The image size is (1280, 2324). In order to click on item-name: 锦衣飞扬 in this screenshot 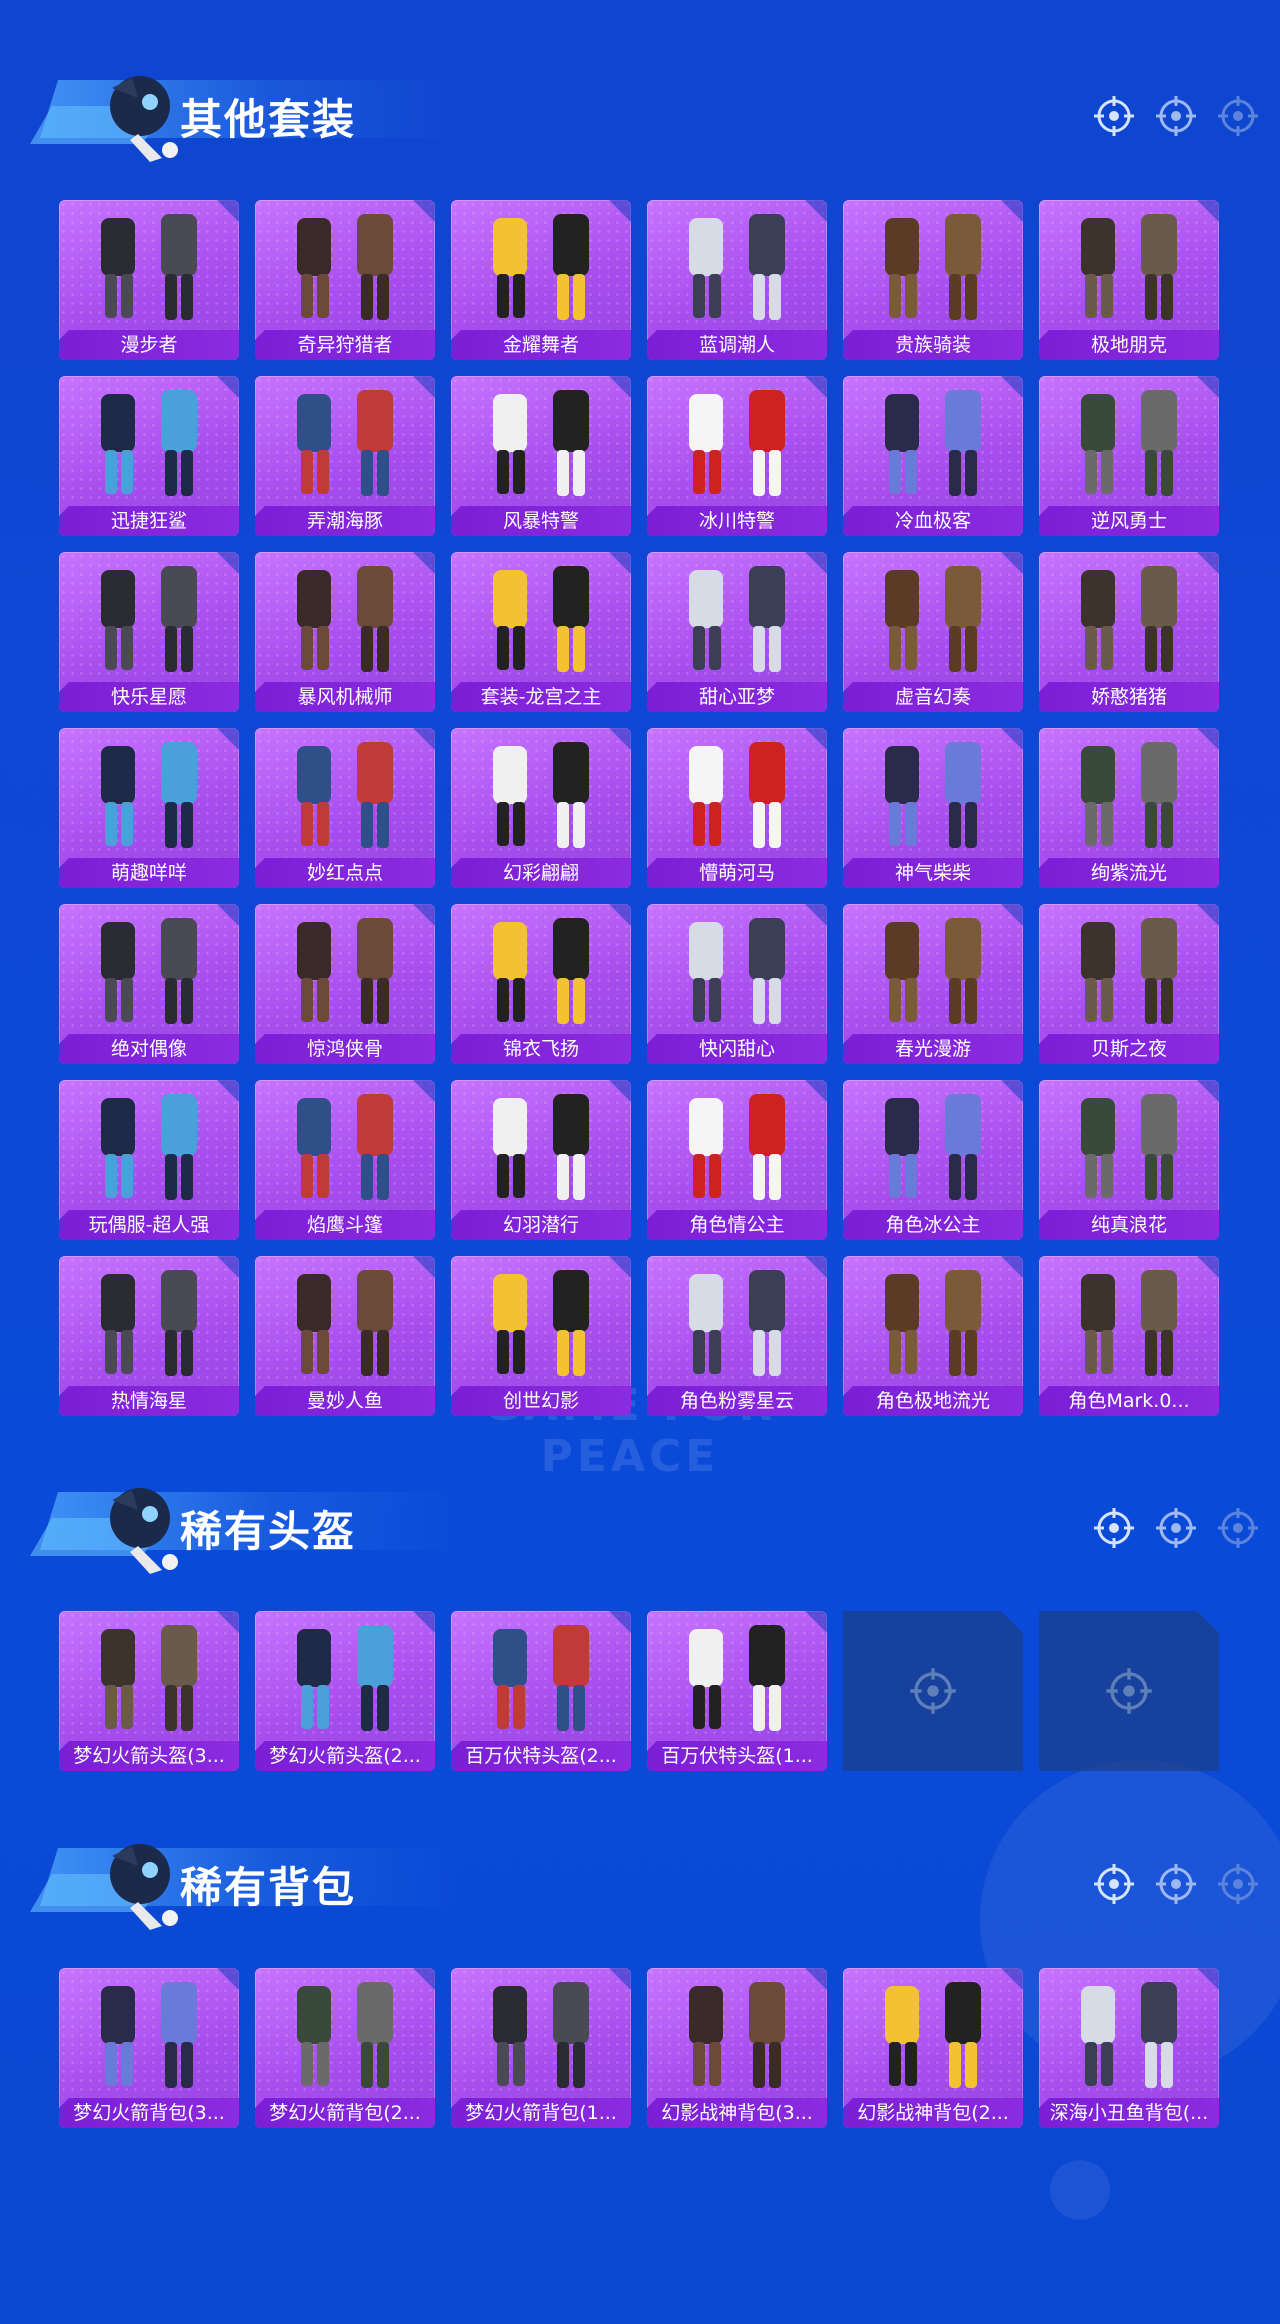, I will do `click(540, 1049)`.